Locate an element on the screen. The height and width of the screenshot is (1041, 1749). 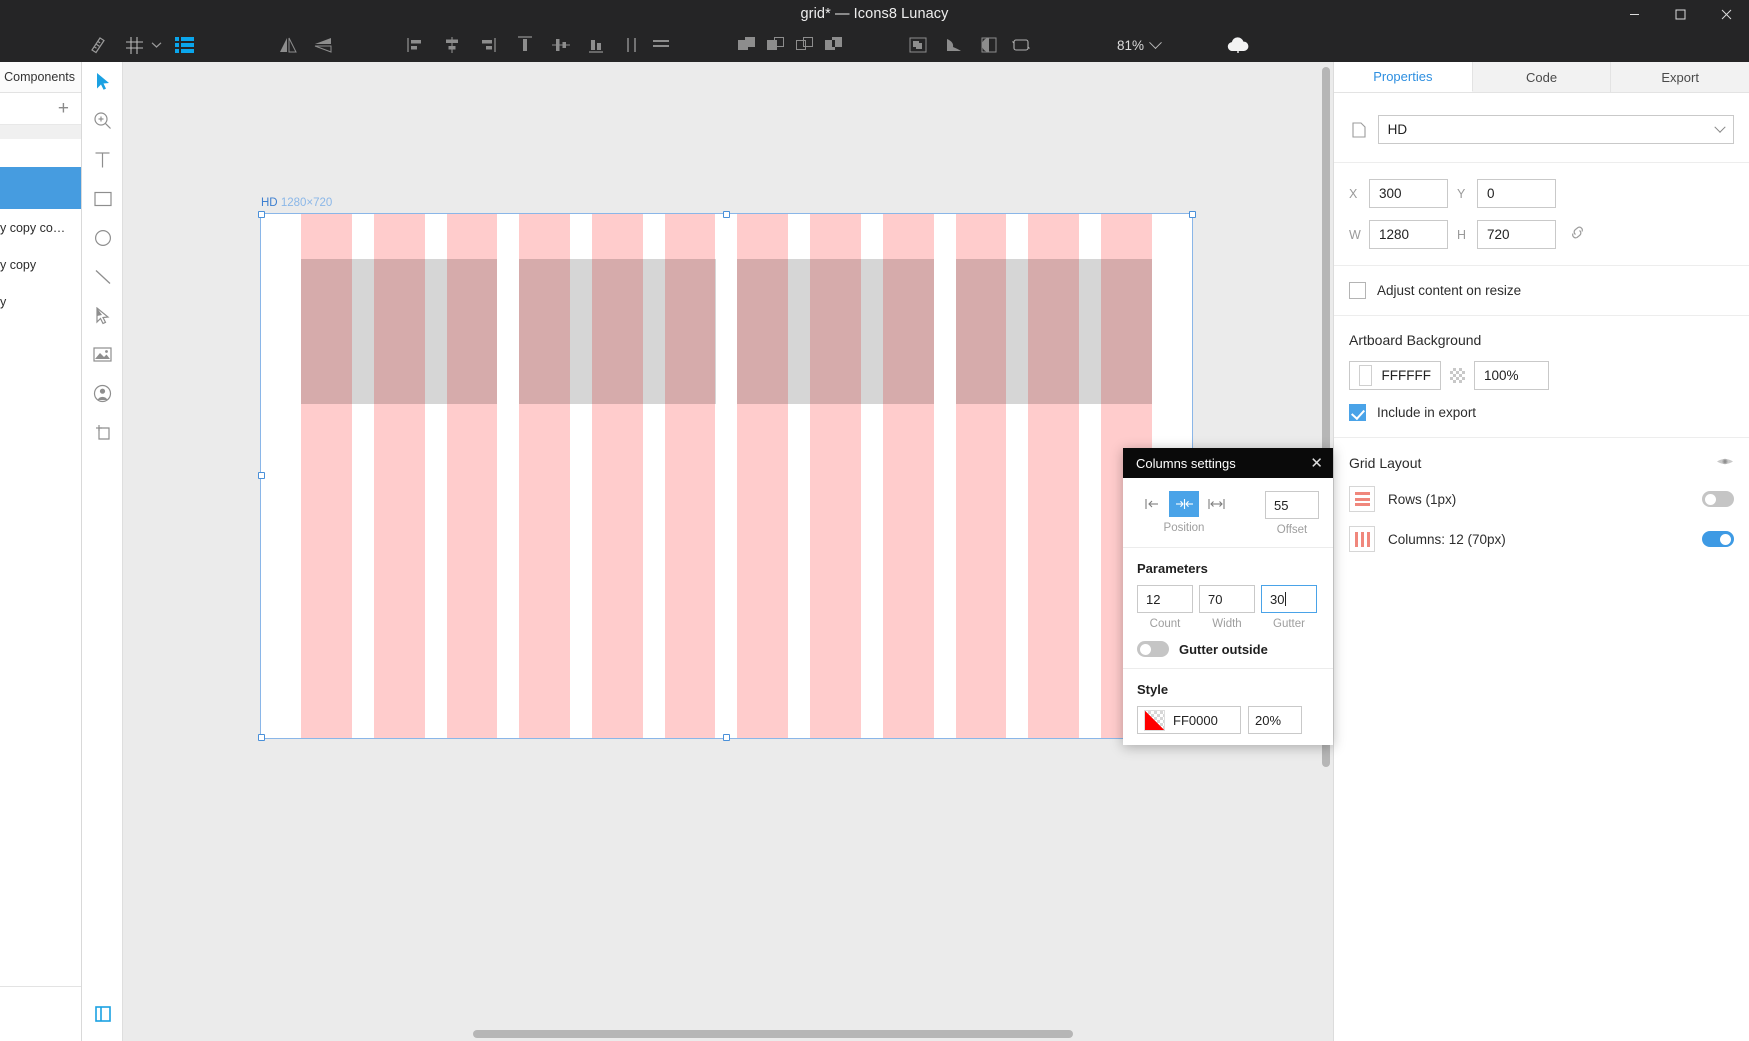
boolean-union-icon is located at coordinates (747, 45).